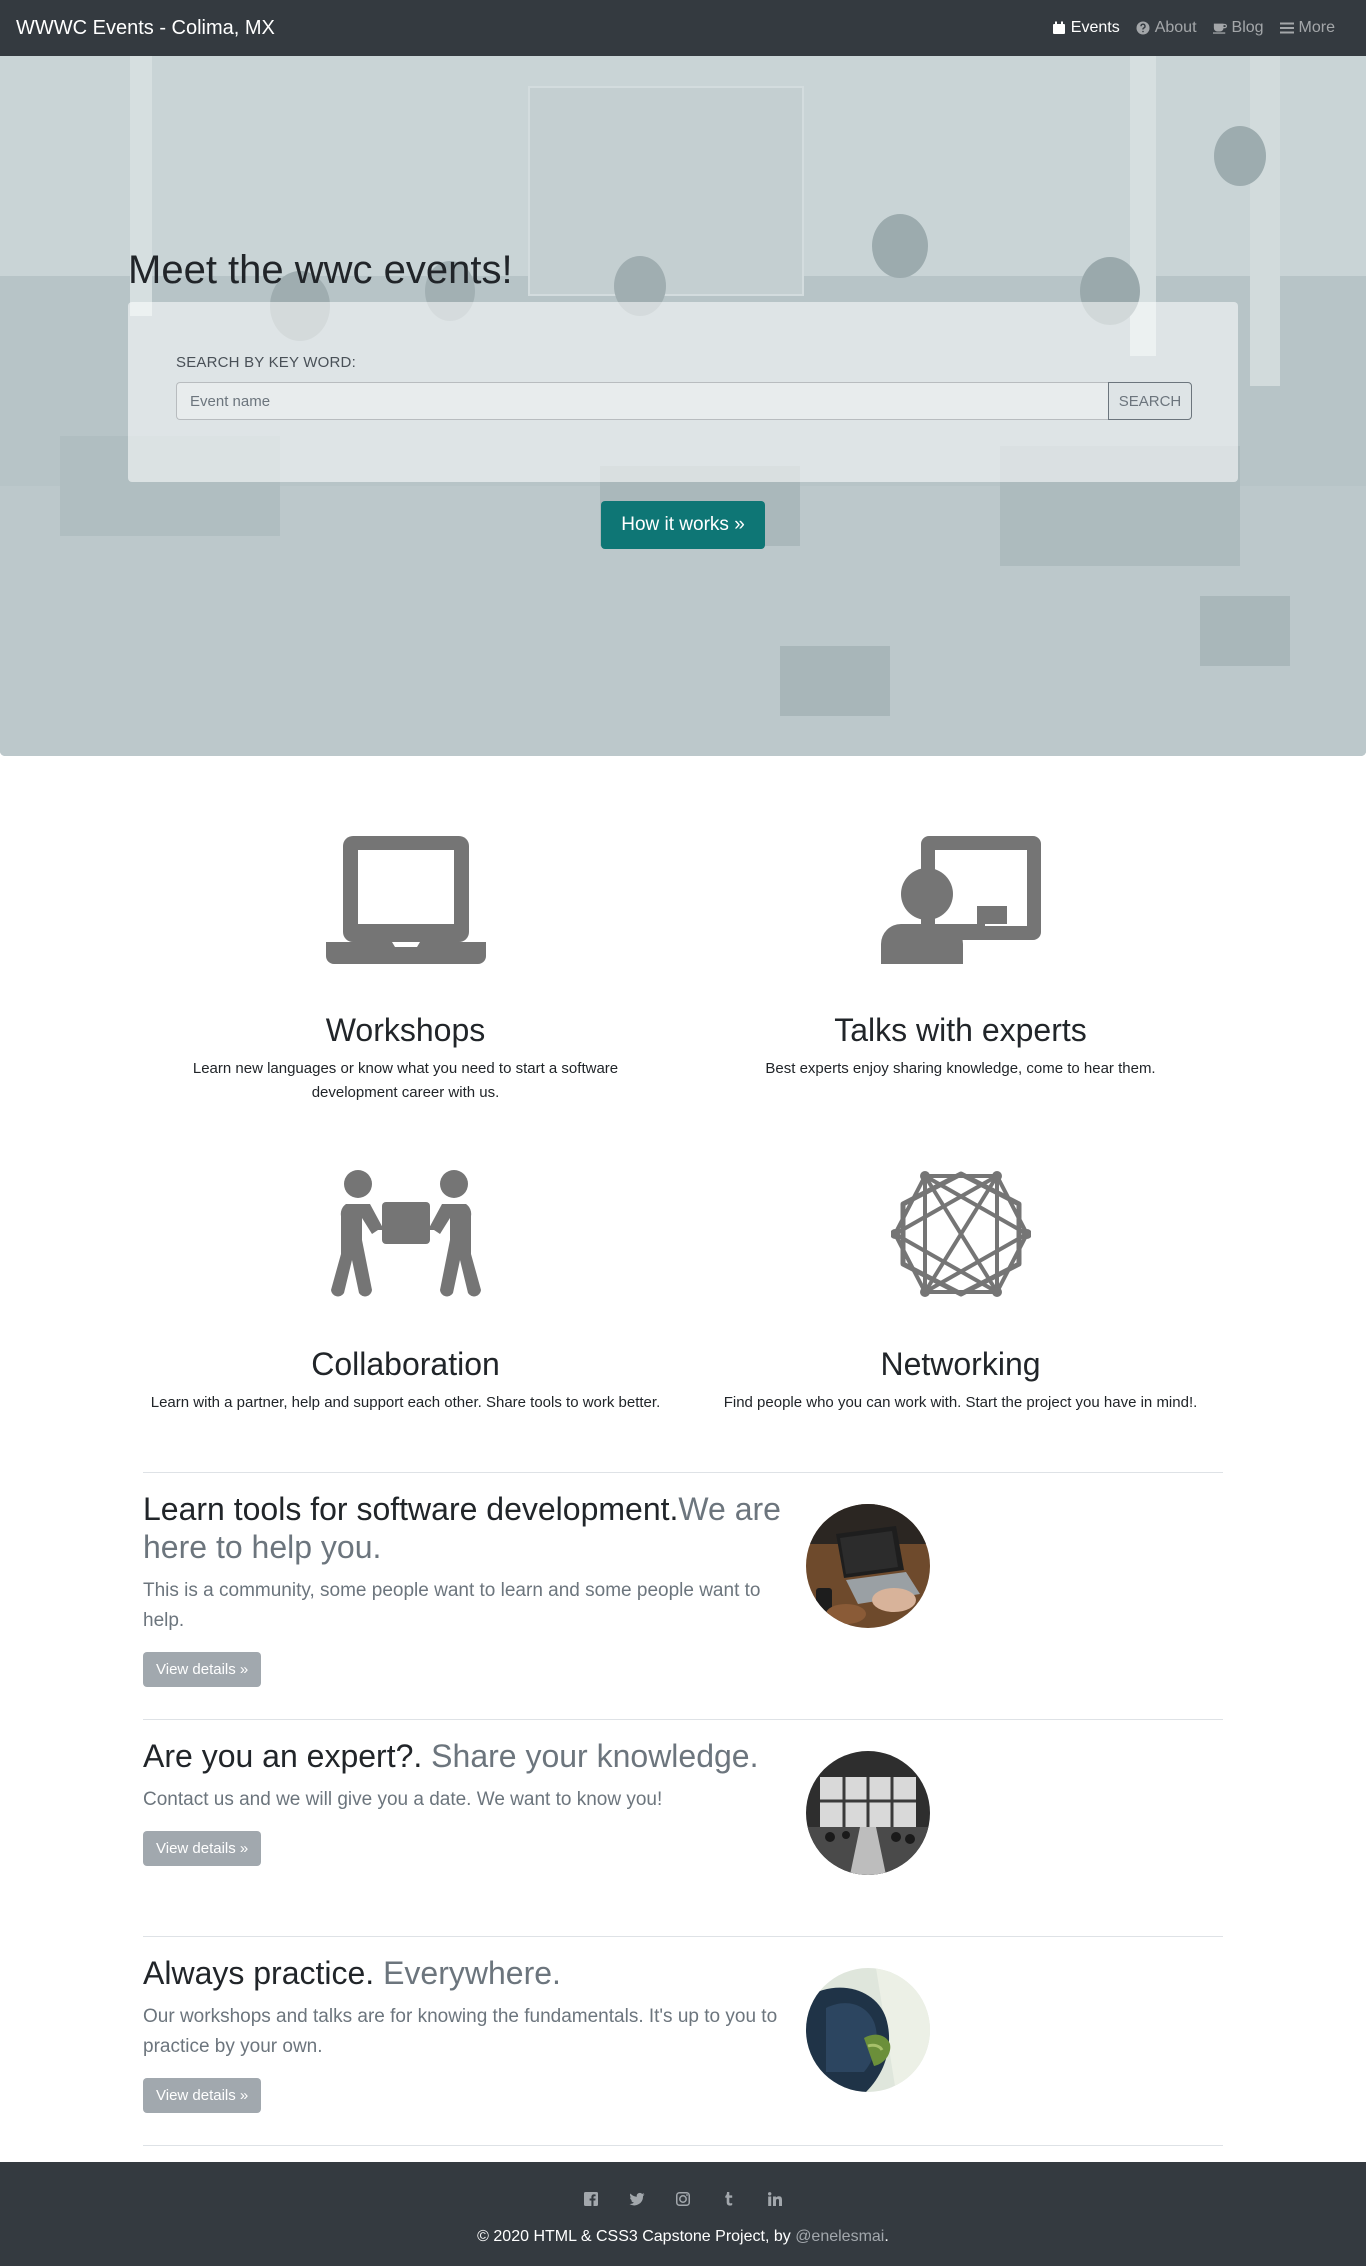 The image size is (1366, 2266). What do you see at coordinates (145, 28) in the screenshot?
I see `brand-link: WWWC Events - Colima, MX` at bounding box center [145, 28].